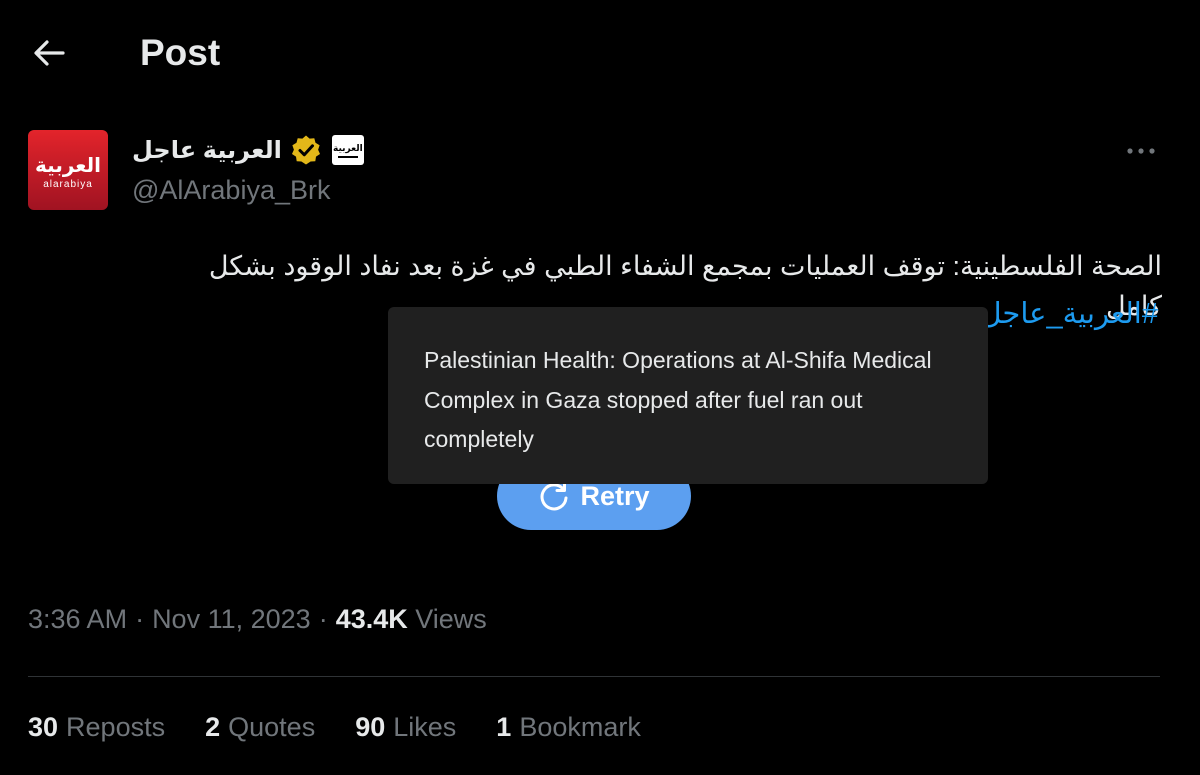  I want to click on likes-stat: 90 Likes, so click(405, 727).